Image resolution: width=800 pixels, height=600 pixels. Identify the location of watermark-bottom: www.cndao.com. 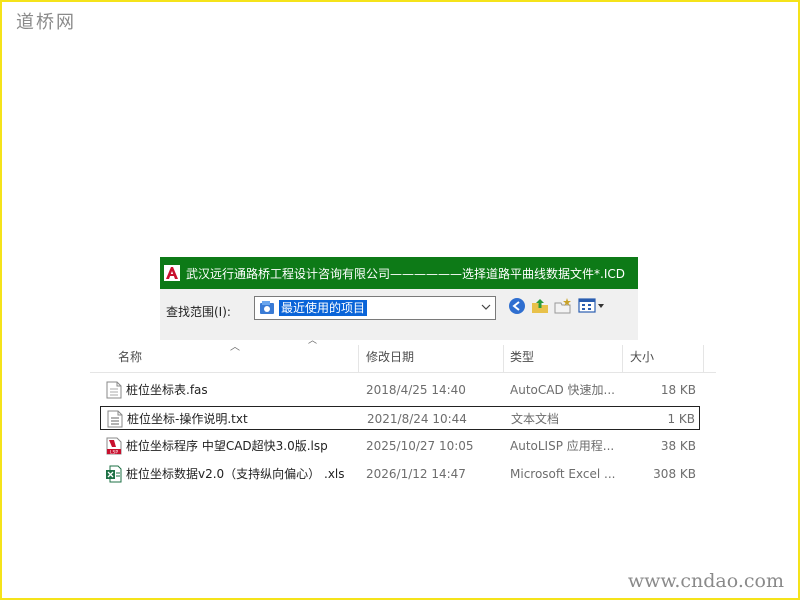
(705, 581).